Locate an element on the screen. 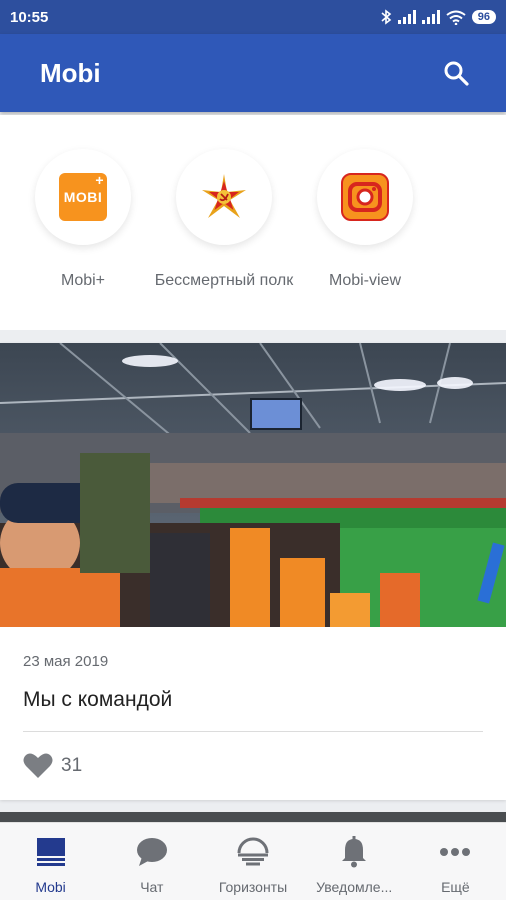 This screenshot has width=506, height=900. shortcut-immortal-regiment: Бессмертный полк is located at coordinates (224, 222).